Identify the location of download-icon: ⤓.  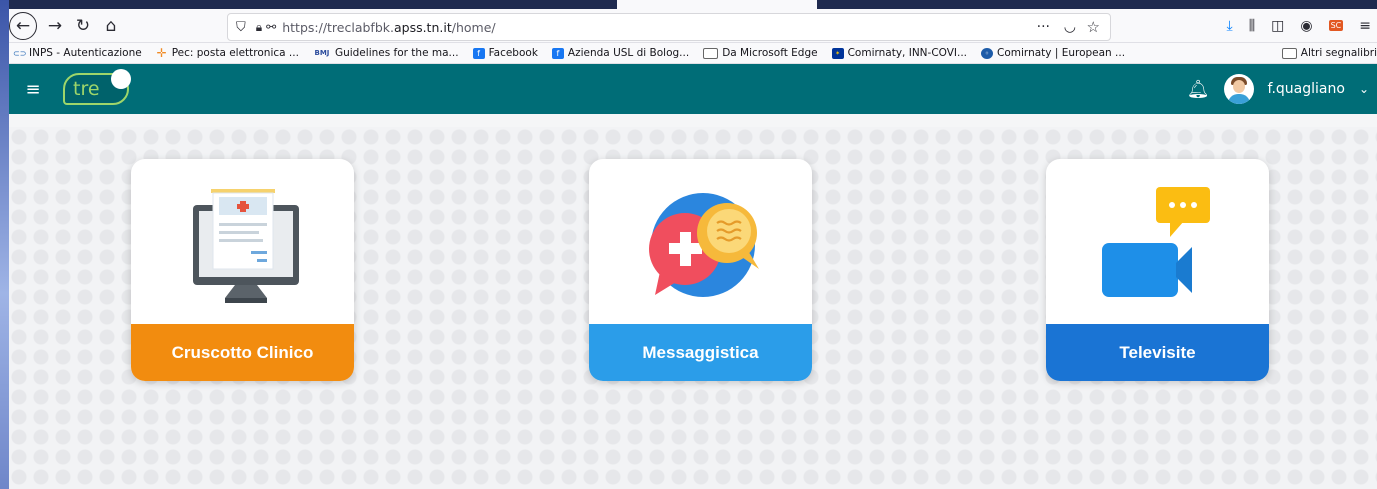
(1229, 26).